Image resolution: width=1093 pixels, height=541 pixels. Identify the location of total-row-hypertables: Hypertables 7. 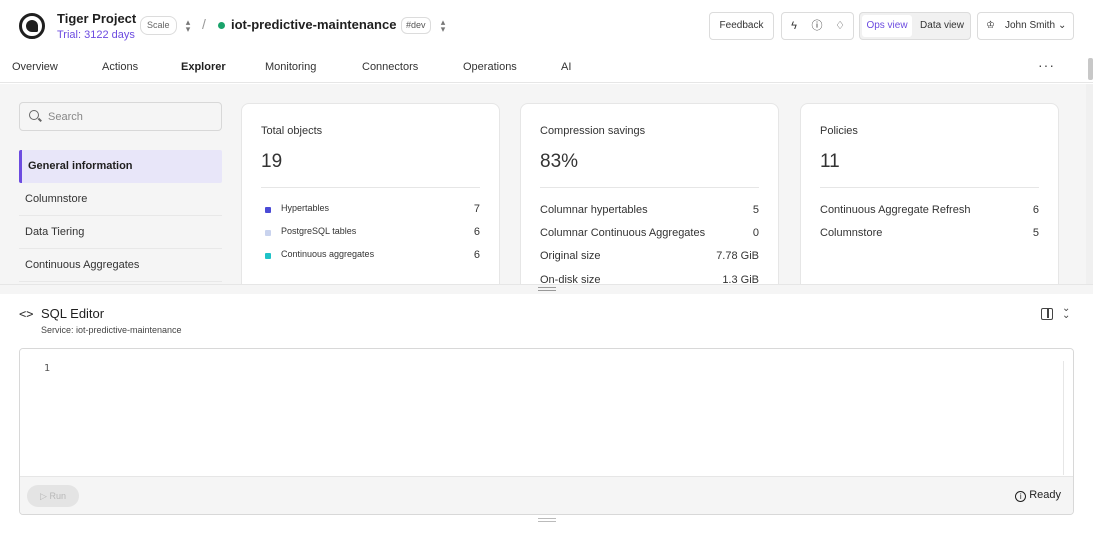
(370, 211).